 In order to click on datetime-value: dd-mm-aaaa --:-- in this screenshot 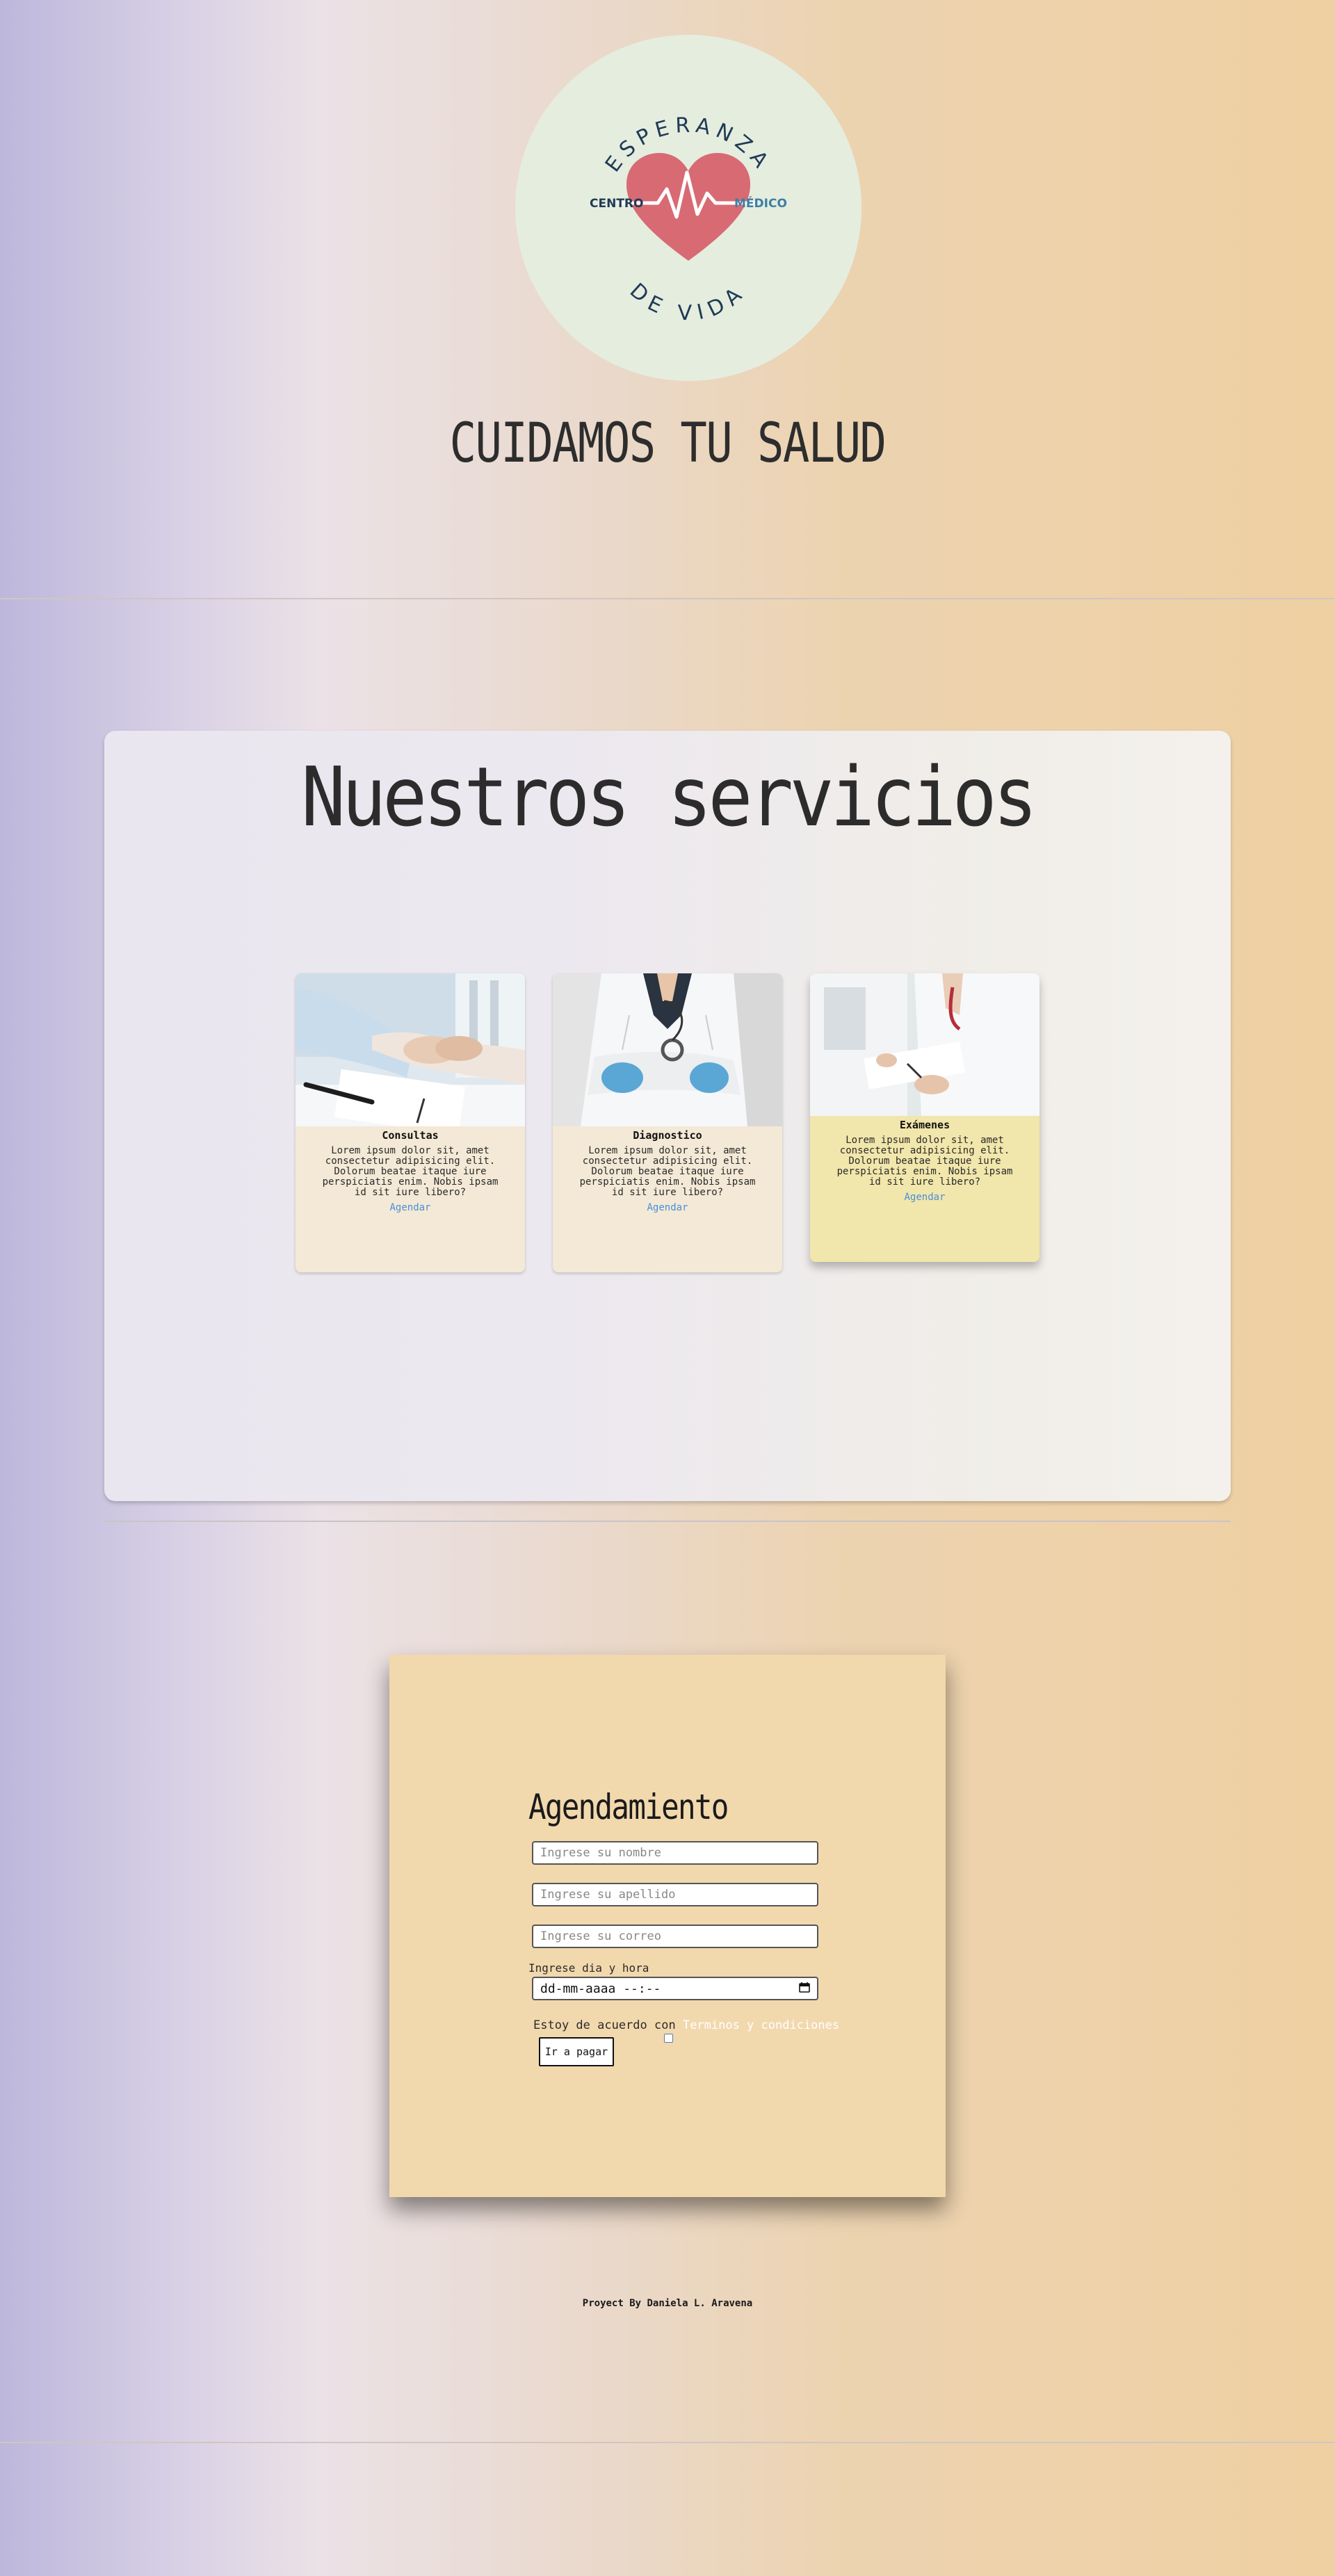, I will do `click(600, 1988)`.